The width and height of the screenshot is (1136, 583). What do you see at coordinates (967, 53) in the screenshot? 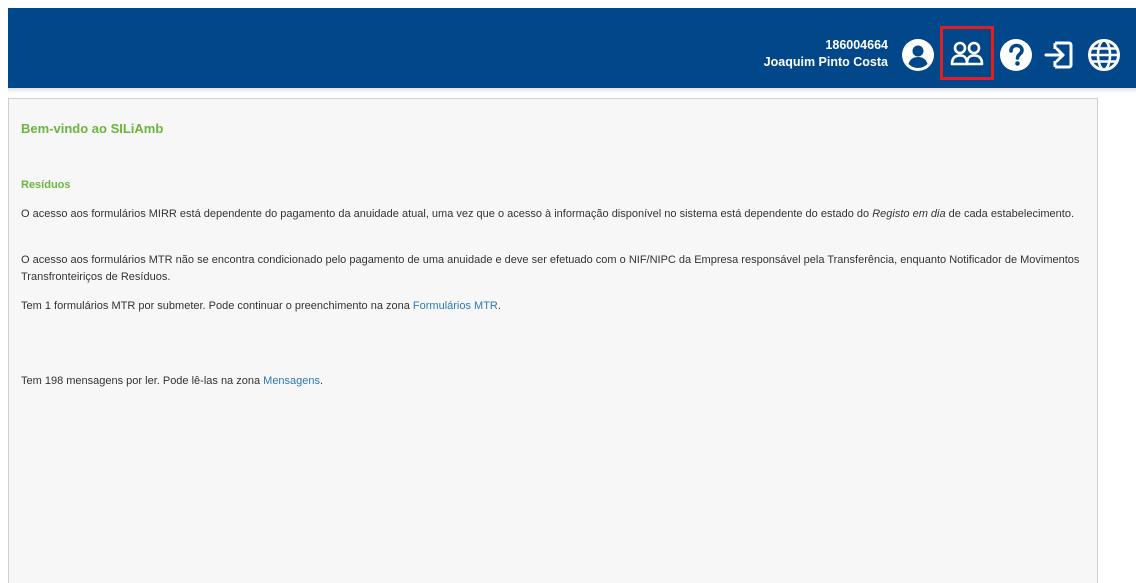
I see `group-icon` at bounding box center [967, 53].